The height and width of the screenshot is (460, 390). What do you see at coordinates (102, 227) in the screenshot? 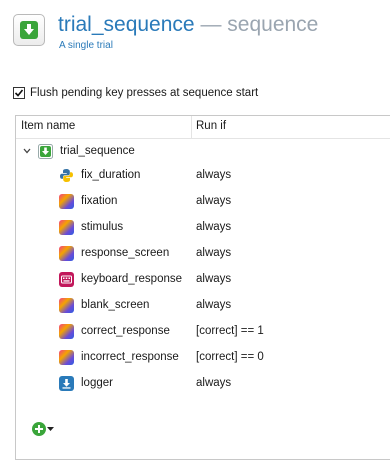
I see `tree-item-name: stimulus` at bounding box center [102, 227].